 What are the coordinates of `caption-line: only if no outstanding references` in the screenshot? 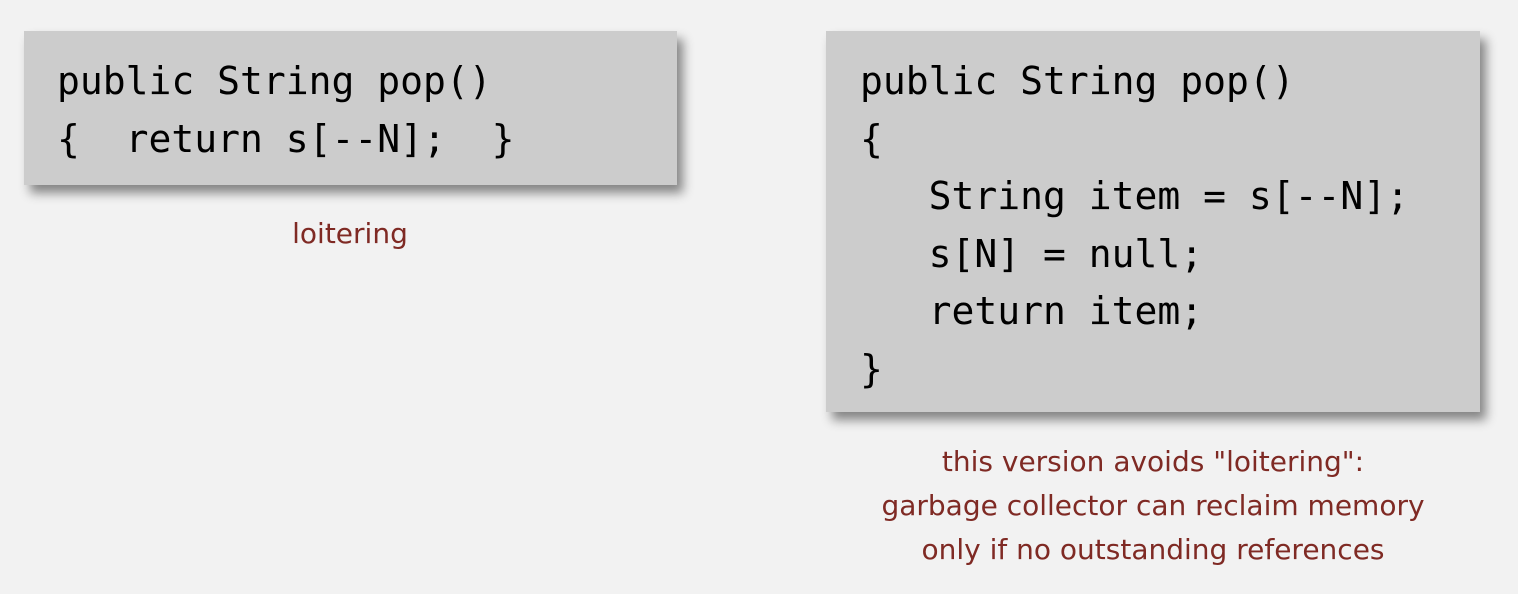 It's located at (1153, 549).